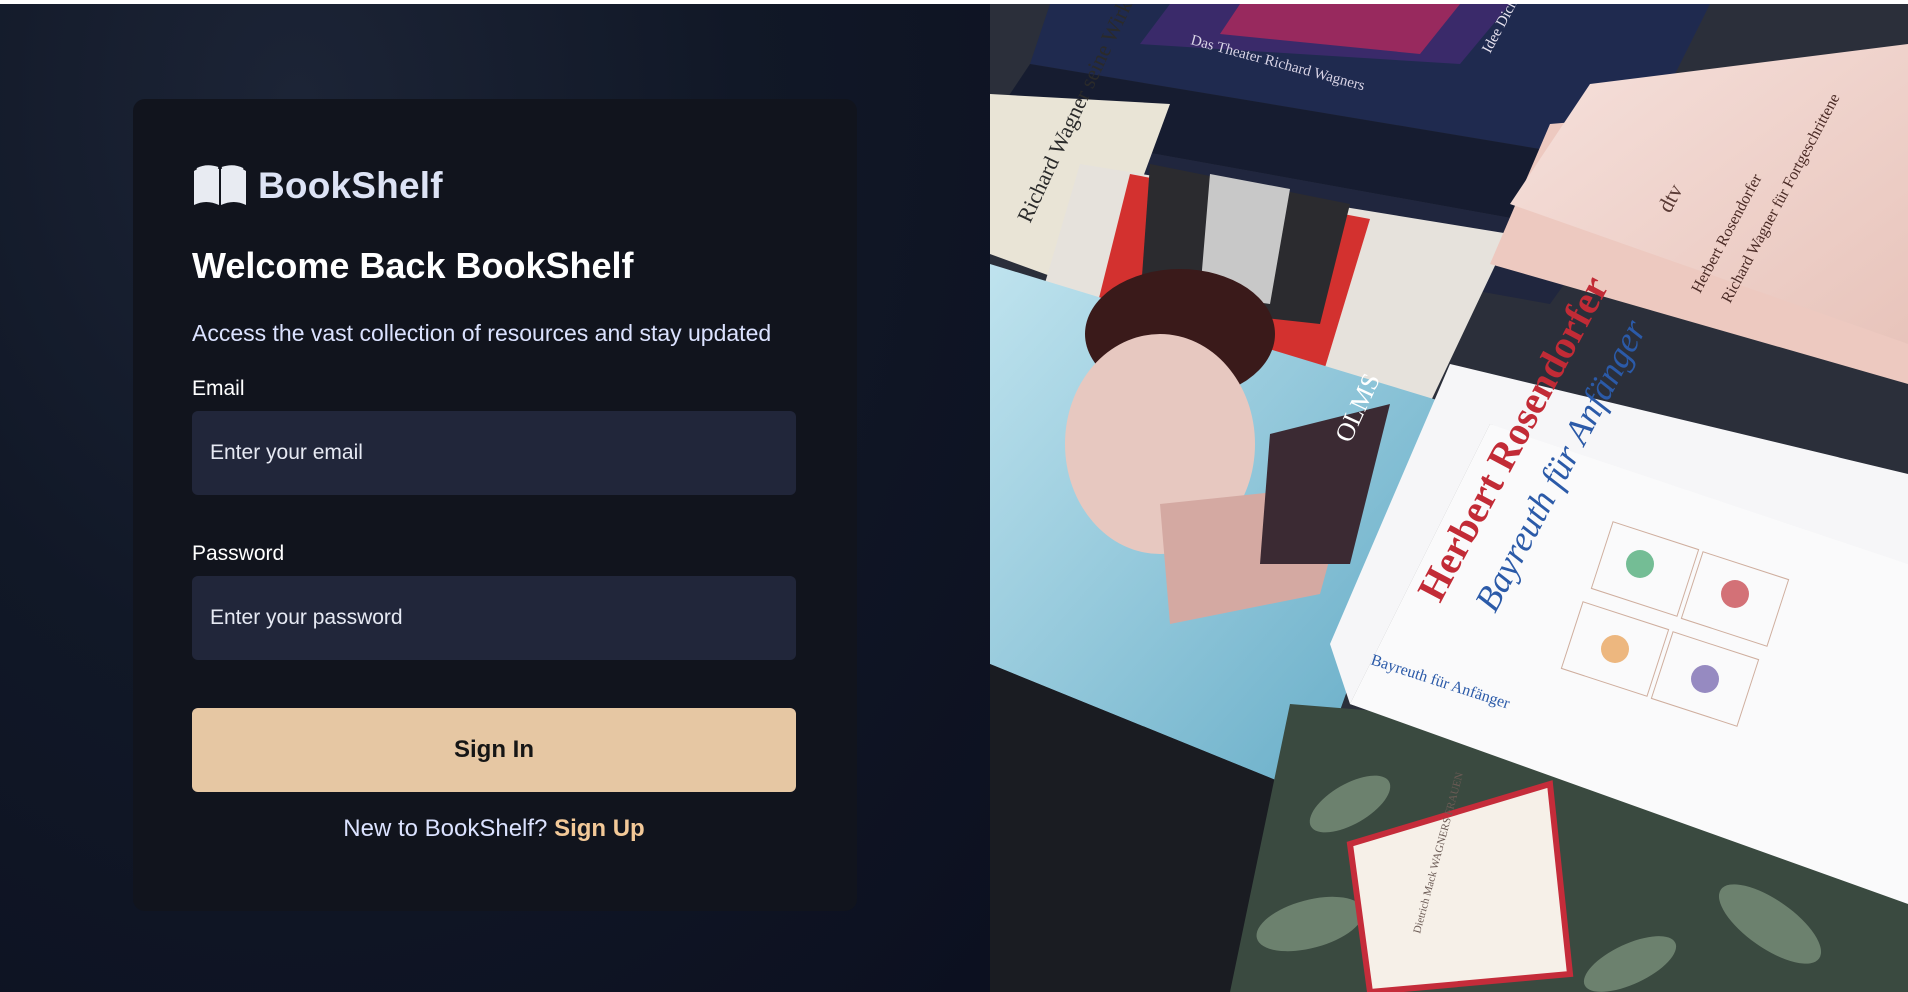  I want to click on page-title: Welcome Back BookShelf, so click(413, 265).